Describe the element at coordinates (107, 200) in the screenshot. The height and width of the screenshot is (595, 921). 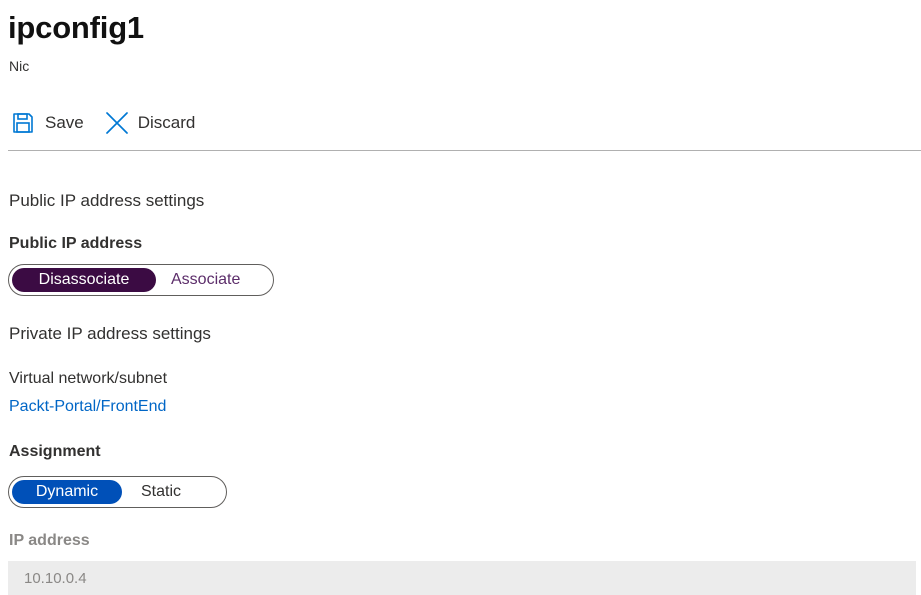
I see `public-ip-section-title: Public IP address settings` at that location.